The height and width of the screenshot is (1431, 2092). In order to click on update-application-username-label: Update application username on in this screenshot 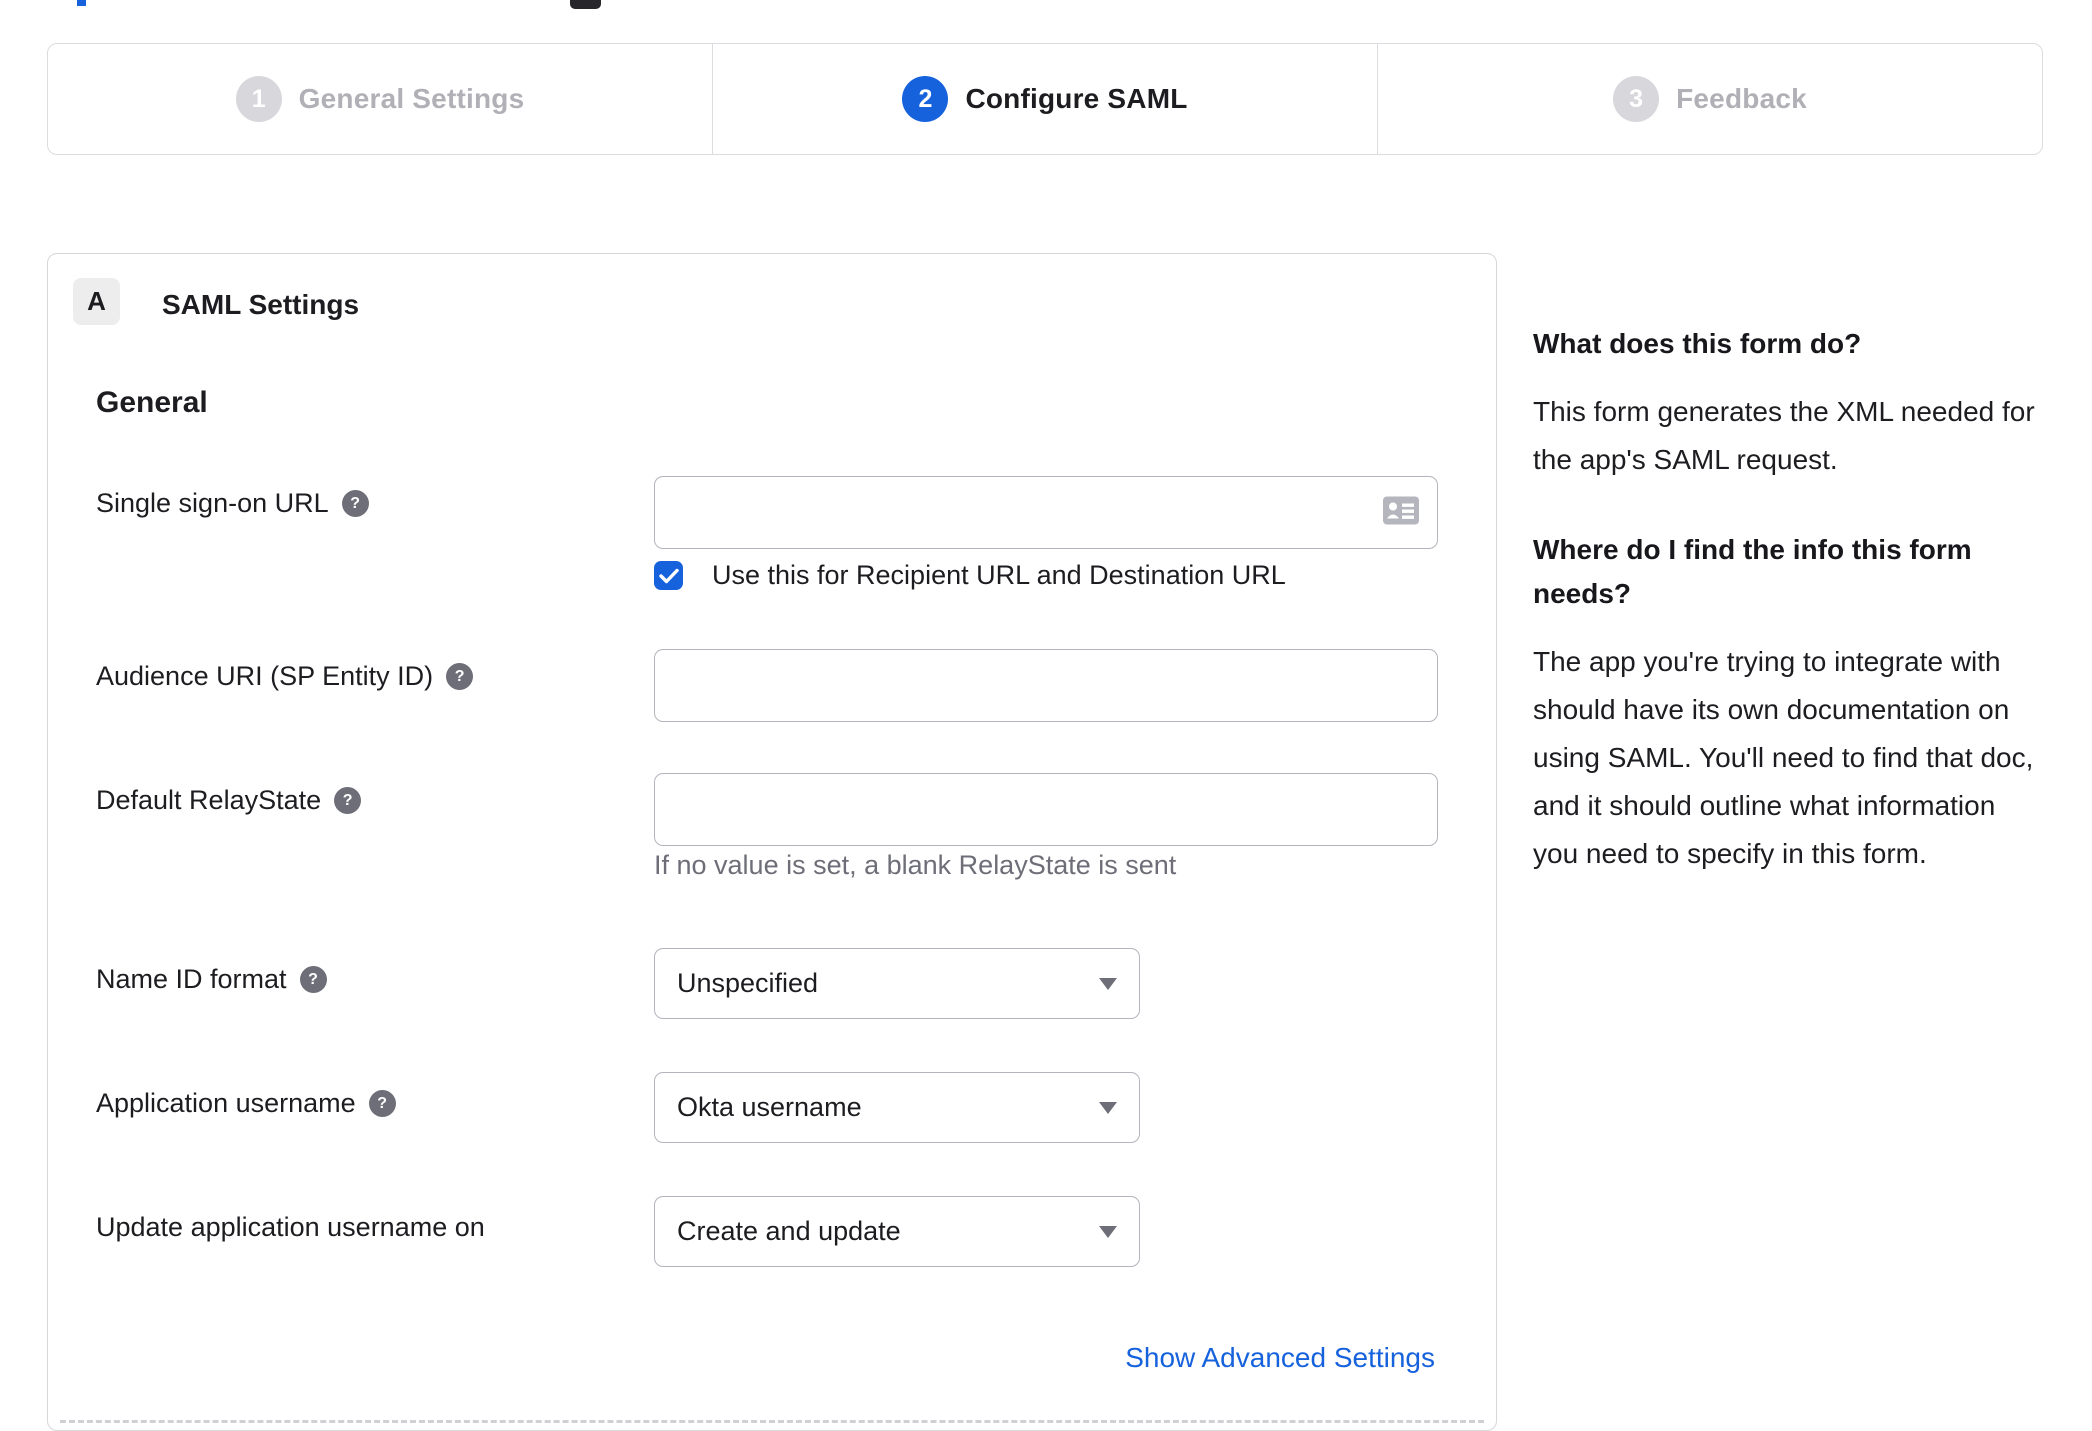, I will do `click(290, 1227)`.